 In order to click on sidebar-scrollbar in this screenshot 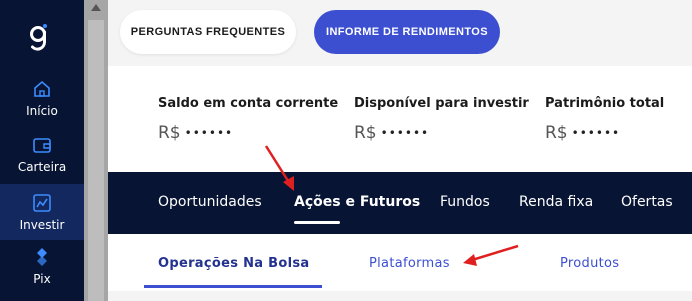, I will do `click(96, 150)`.